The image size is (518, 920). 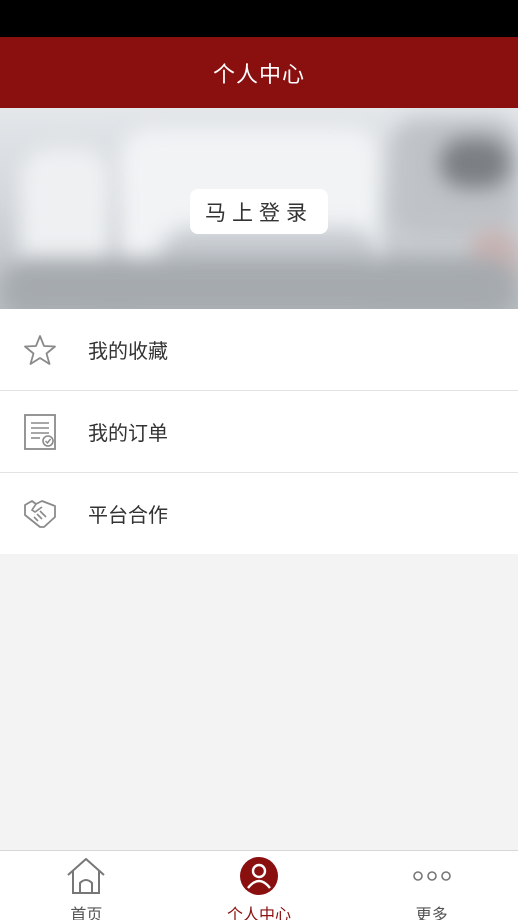 I want to click on home-icon, so click(x=86, y=876).